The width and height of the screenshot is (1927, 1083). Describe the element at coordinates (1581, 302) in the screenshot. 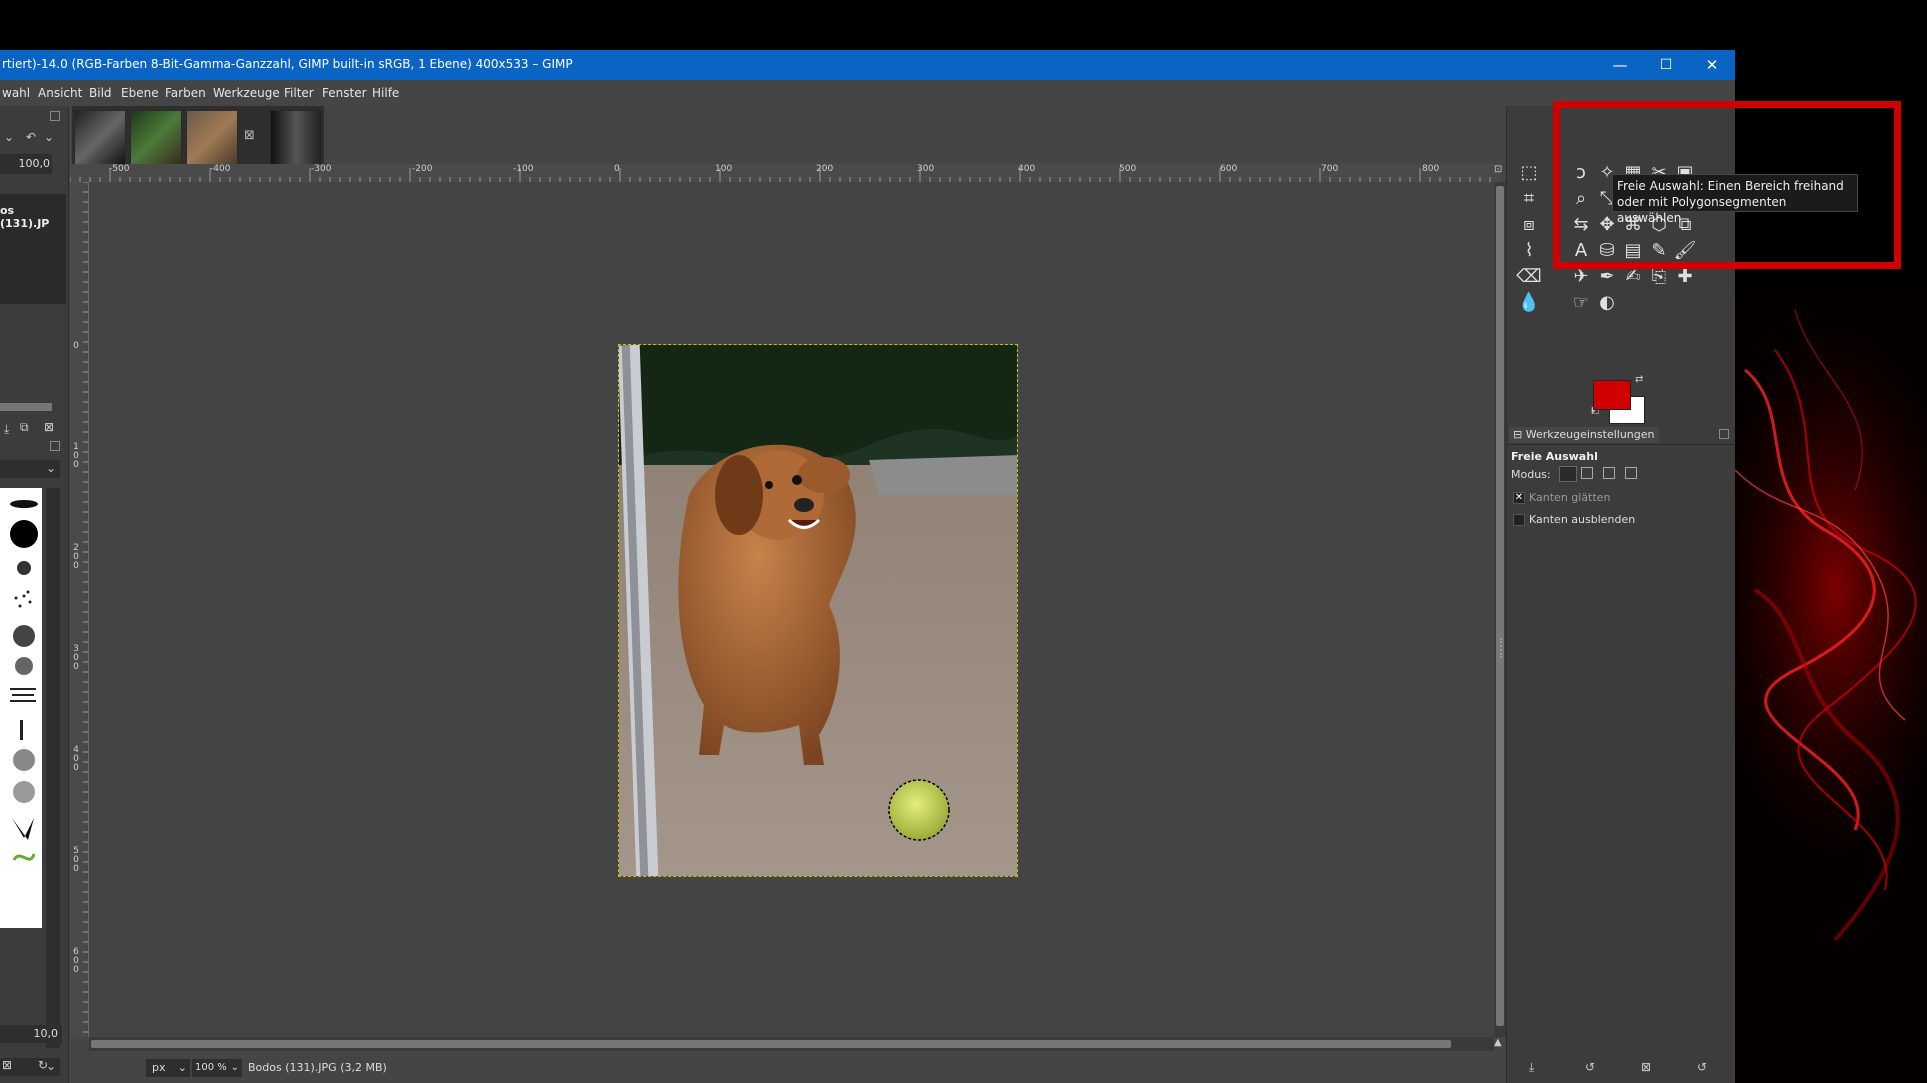

I see `smudge-icon: ☞` at that location.